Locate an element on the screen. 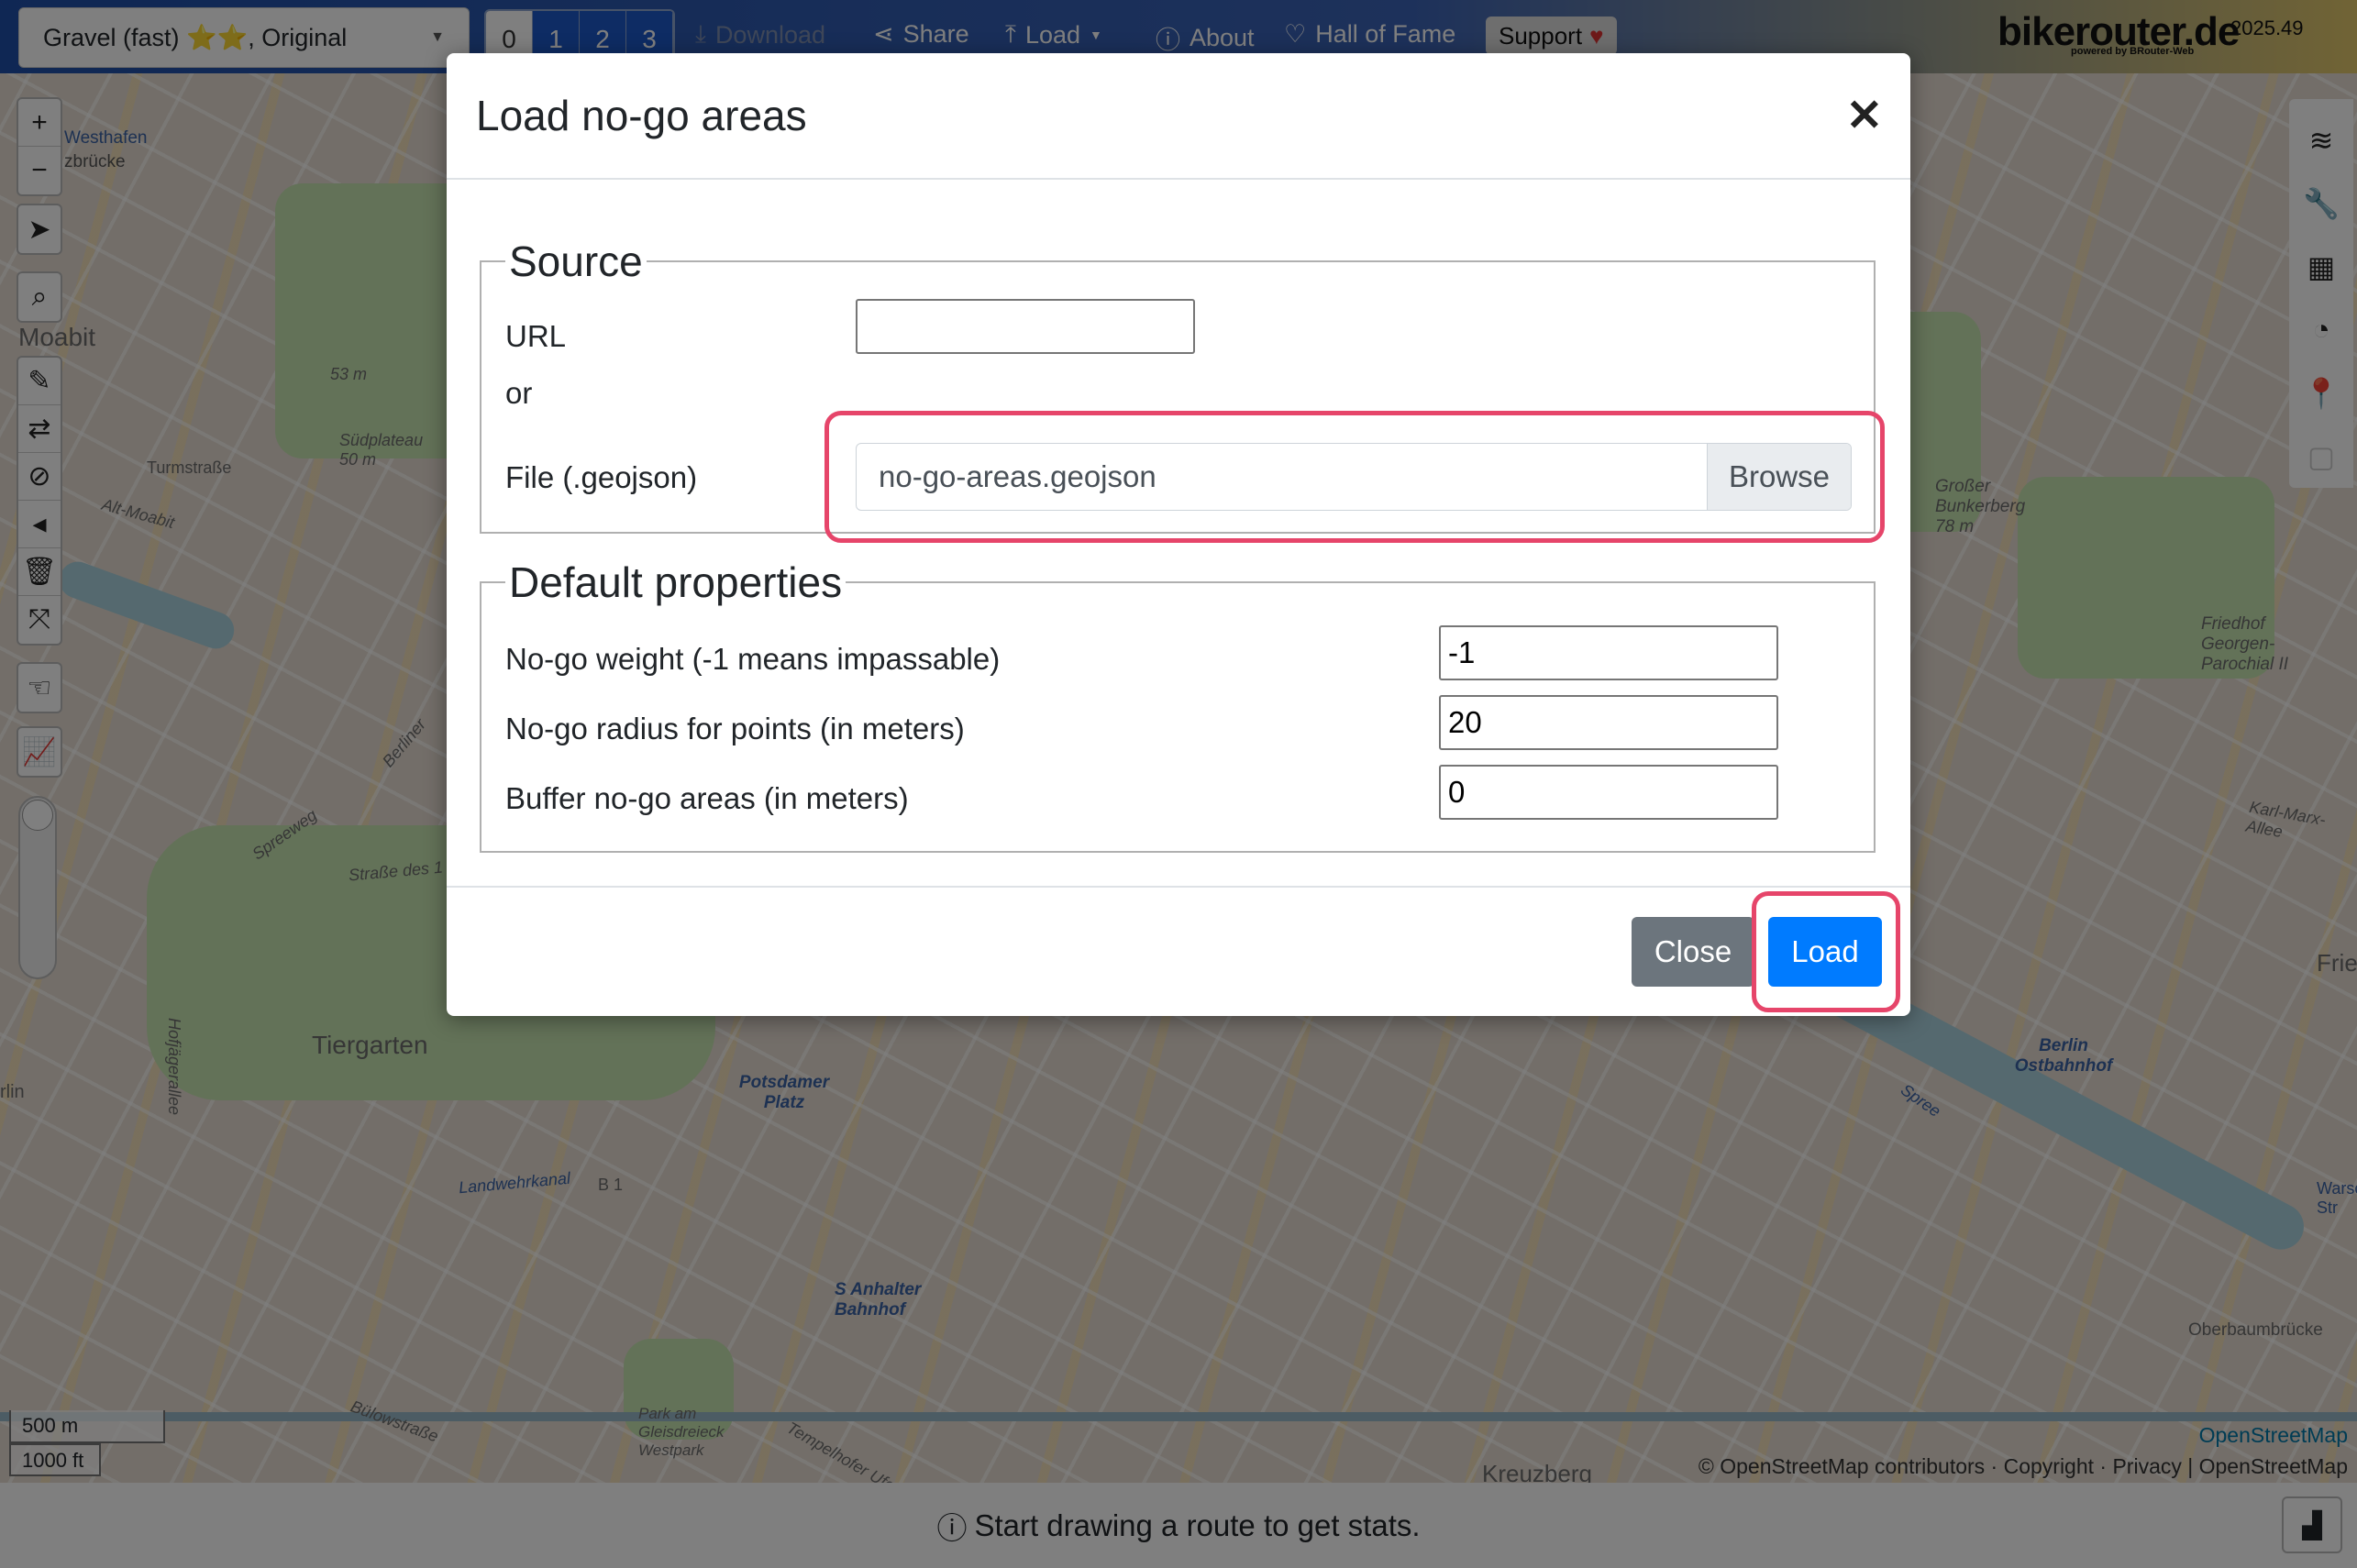  url-input is located at coordinates (1025, 326).